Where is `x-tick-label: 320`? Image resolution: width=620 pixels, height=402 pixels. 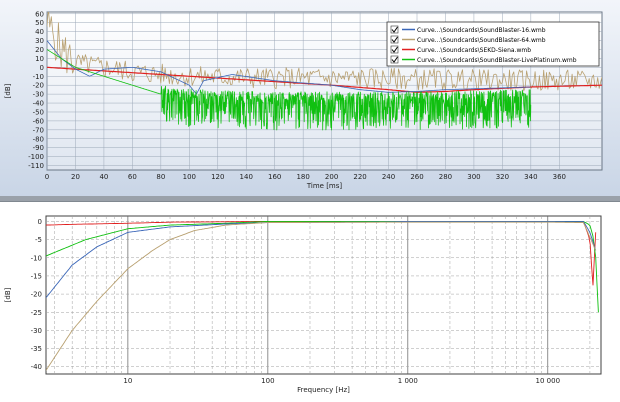
x-tick-label: 320 is located at coordinates (502, 177).